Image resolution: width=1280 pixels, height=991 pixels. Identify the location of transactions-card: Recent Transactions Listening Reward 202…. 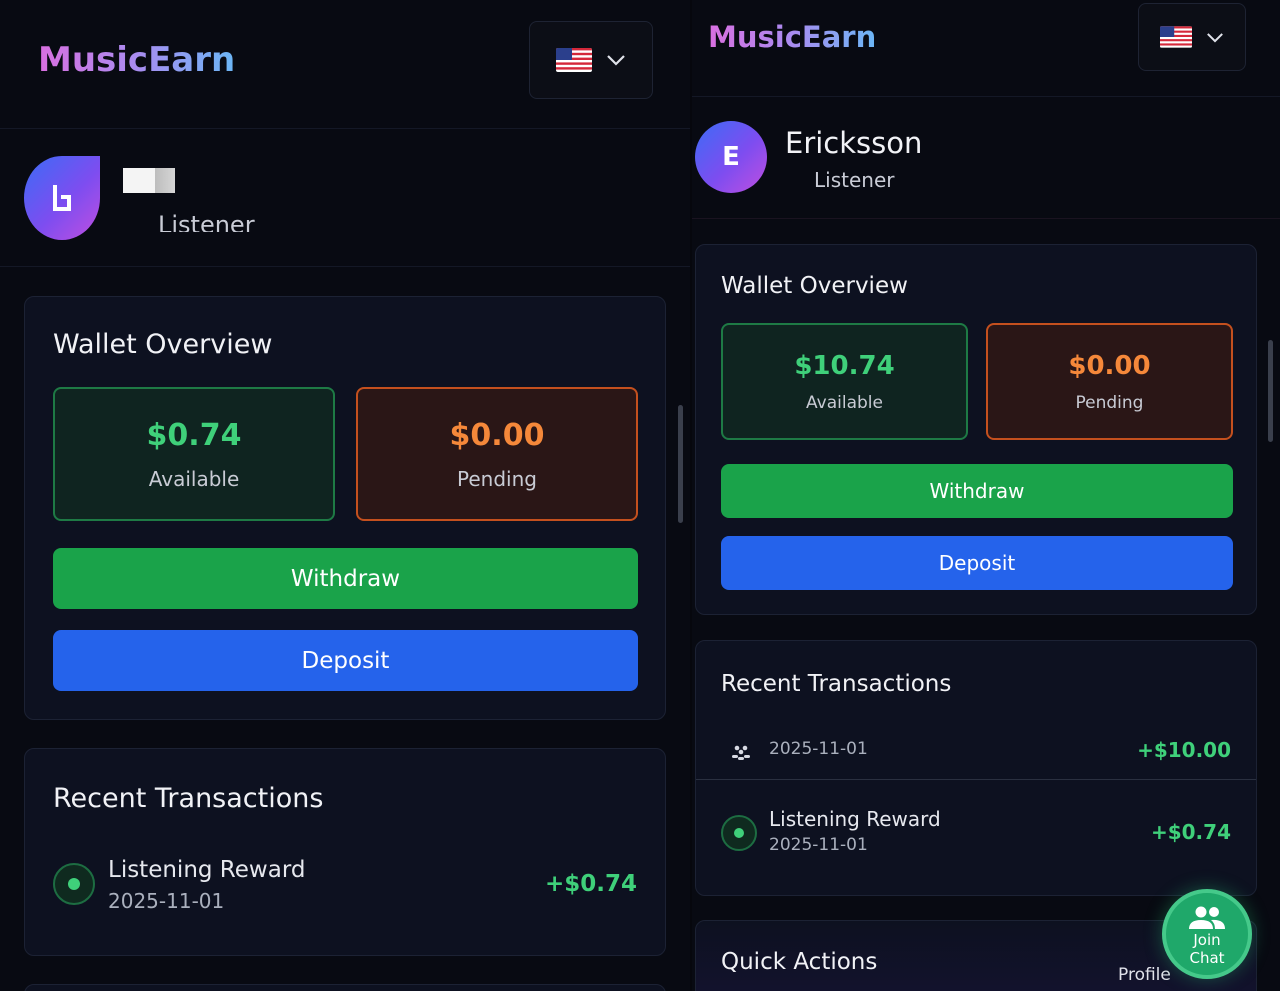
(345, 852).